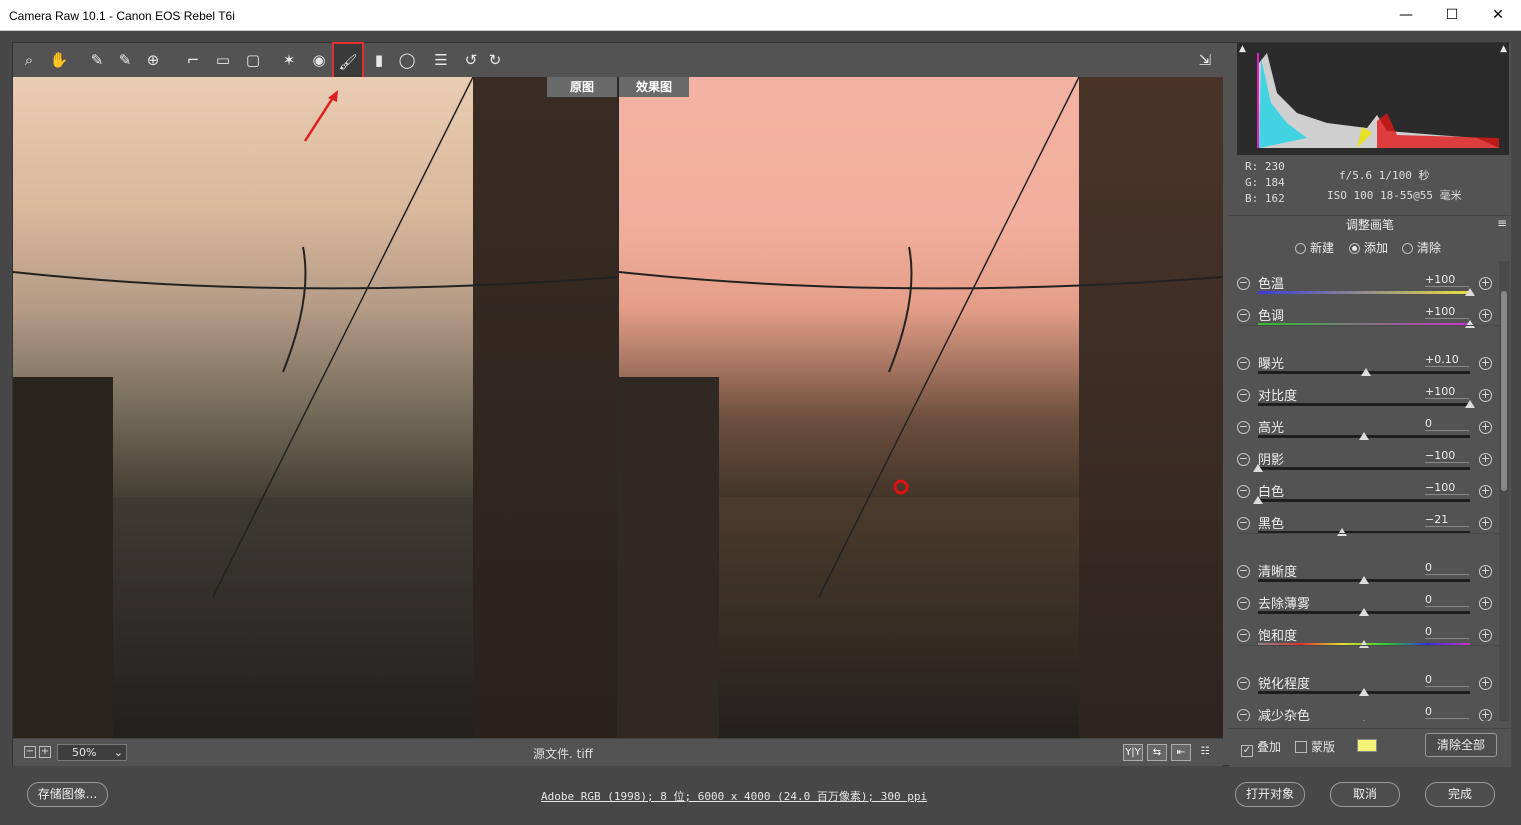 The width and height of the screenshot is (1521, 825). What do you see at coordinates (1447, 360) in the screenshot?
I see `slider-value-field: +0.10` at bounding box center [1447, 360].